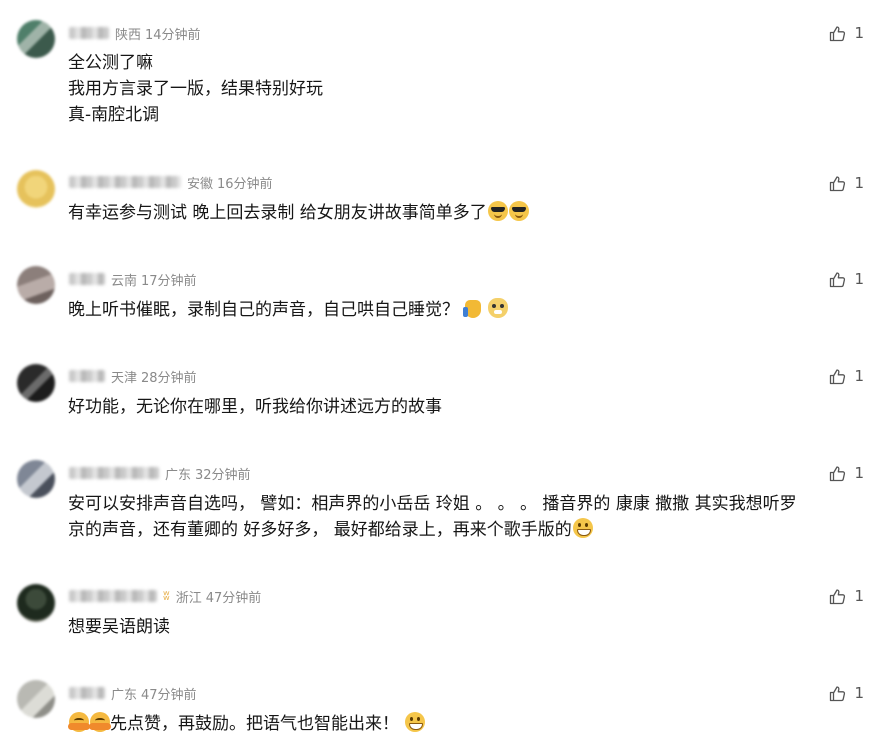  I want to click on comment-text: 全公测了嘛 我用方言录了一版，结果特别好玩 真-南腔北调, so click(195, 89).